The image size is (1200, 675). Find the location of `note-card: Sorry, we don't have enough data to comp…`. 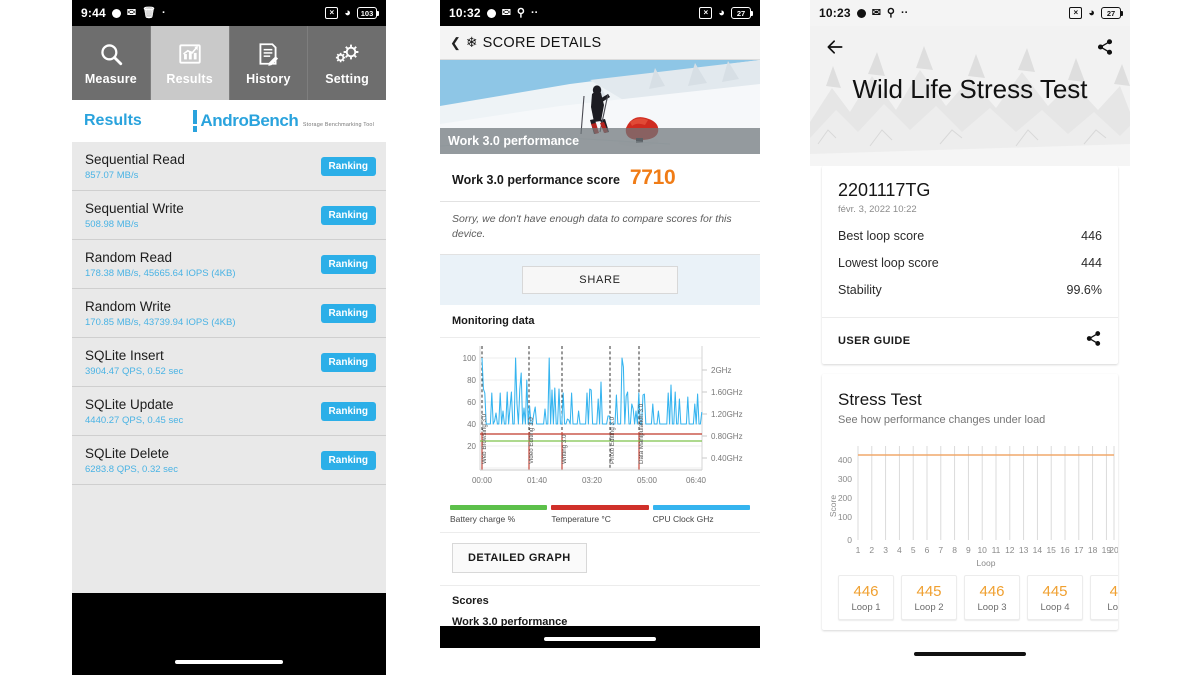

note-card: Sorry, we don't have enough data to comp… is located at coordinates (600, 229).